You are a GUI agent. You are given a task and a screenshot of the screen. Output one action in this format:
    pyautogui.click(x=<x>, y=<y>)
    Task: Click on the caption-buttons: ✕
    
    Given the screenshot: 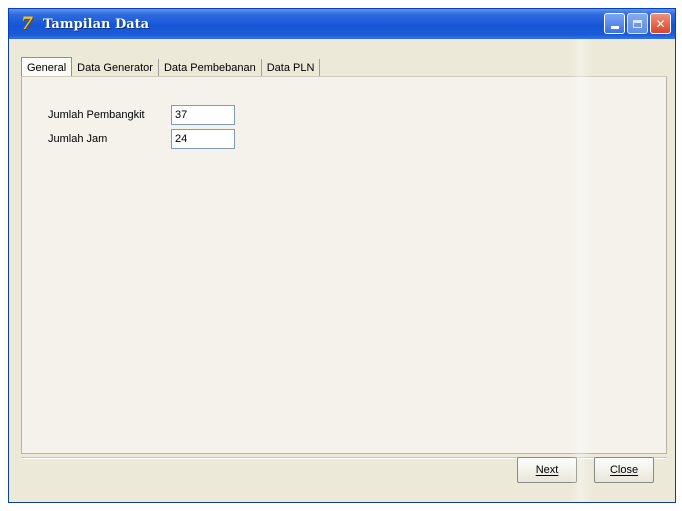 What is the action you would take?
    pyautogui.click(x=637, y=23)
    